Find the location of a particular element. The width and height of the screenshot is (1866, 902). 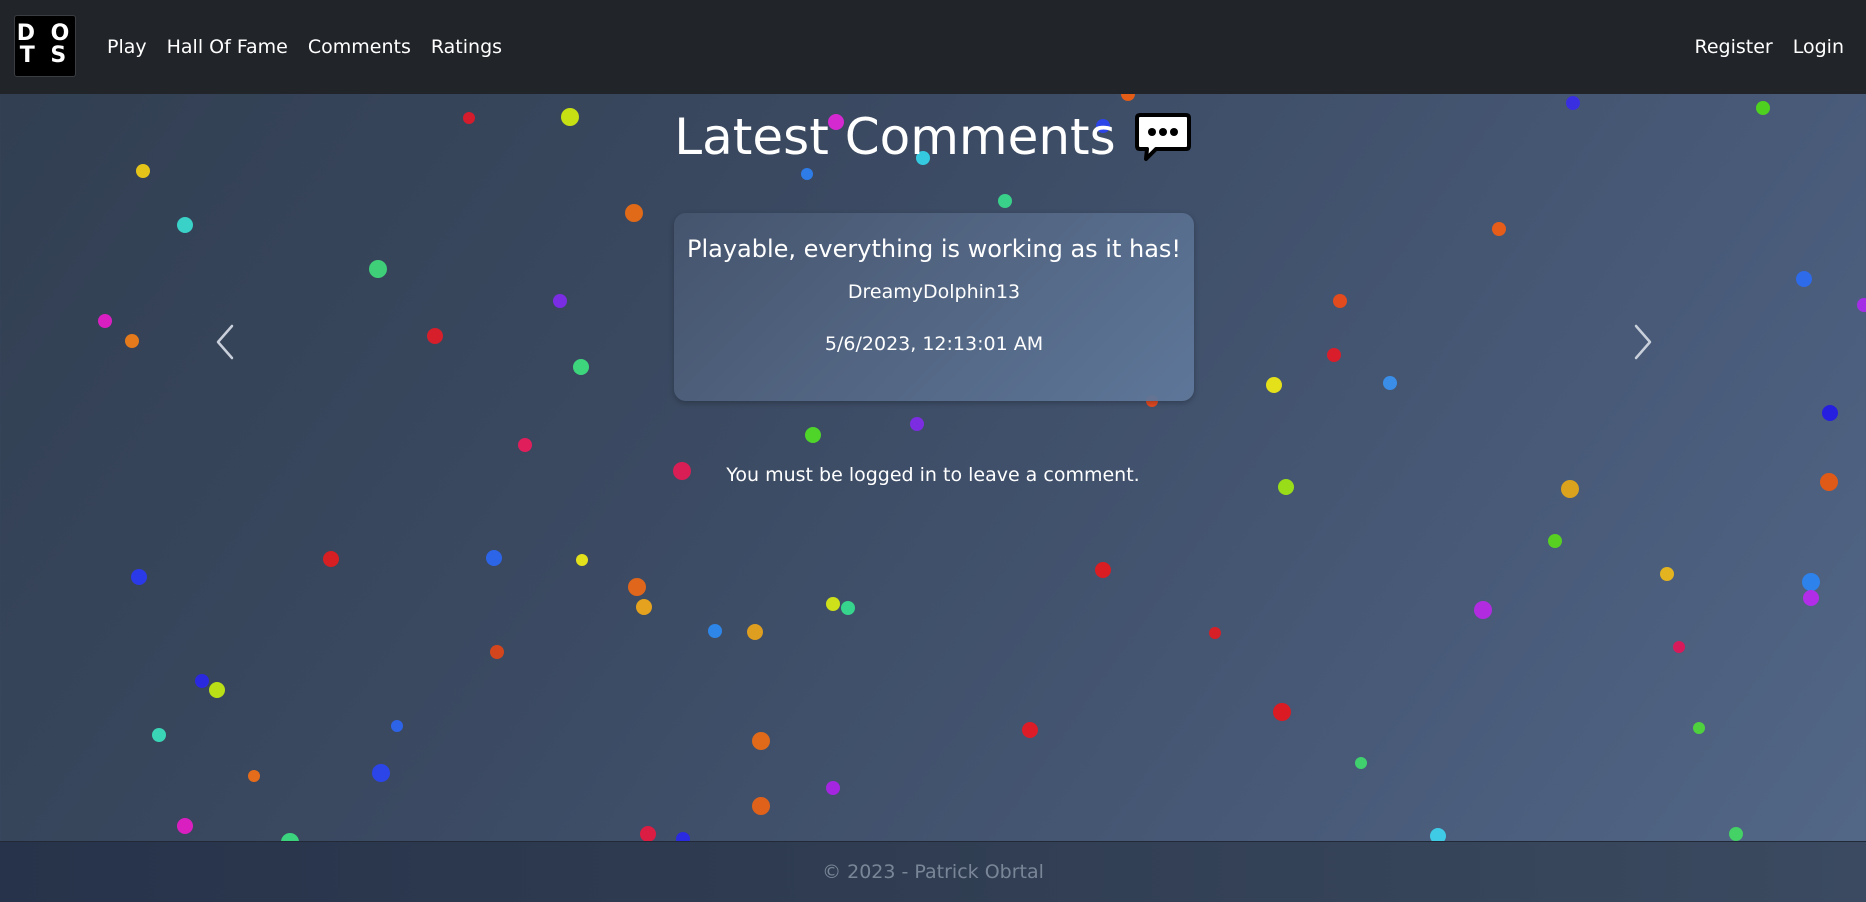

logo-line-1: D O is located at coordinates (45, 33).